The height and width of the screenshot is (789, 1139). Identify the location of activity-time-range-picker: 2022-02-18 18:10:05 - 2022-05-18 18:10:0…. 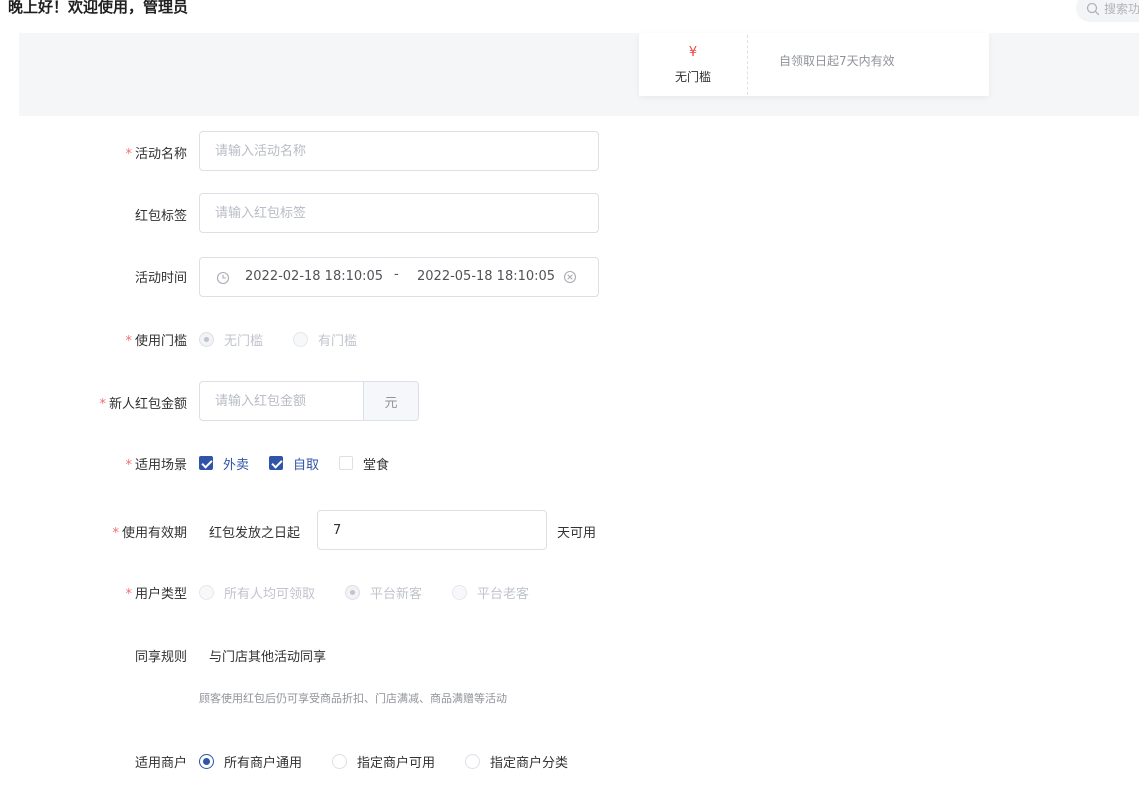
(399, 277).